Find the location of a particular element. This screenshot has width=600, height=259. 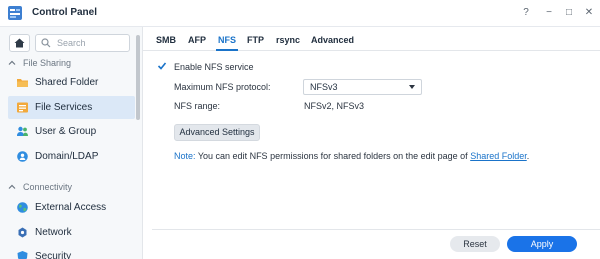

enable-nfs-label: Enable NFS service is located at coordinates (214, 67).